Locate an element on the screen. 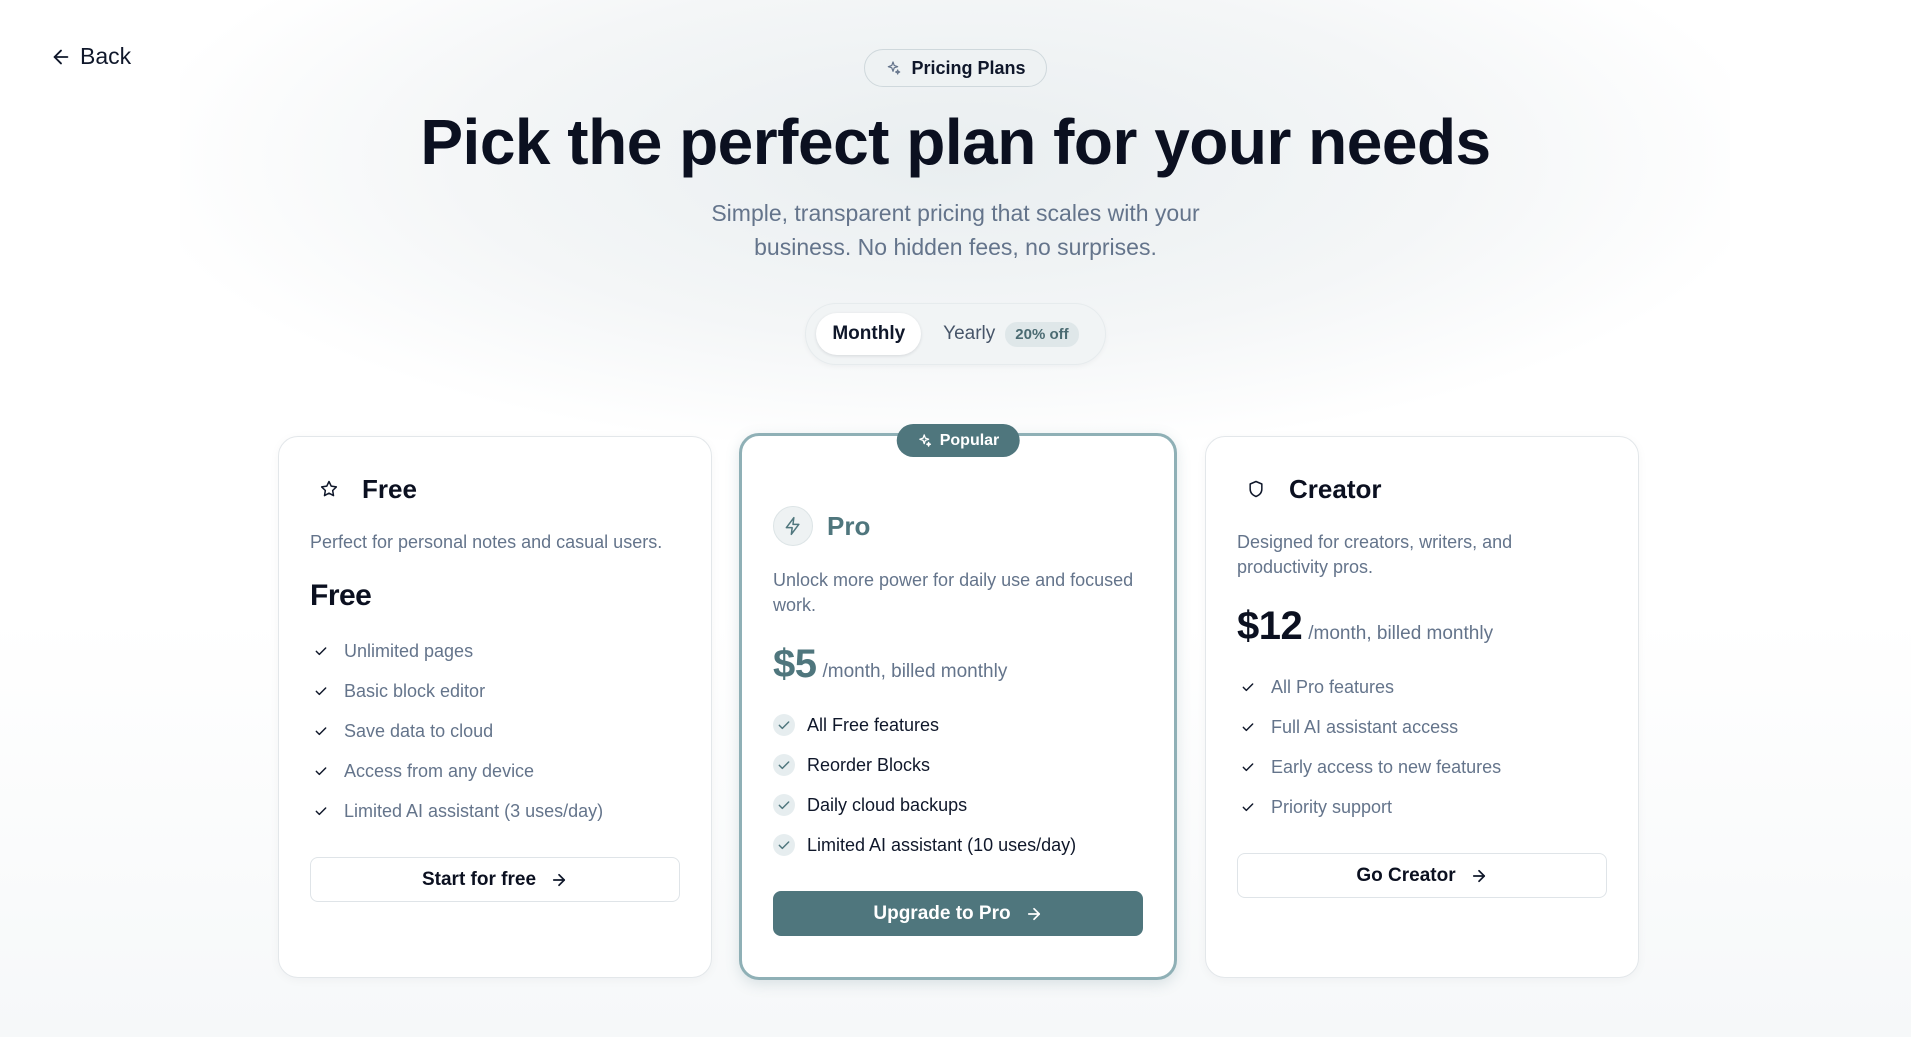  discount-badge: 20% off is located at coordinates (1042, 334).